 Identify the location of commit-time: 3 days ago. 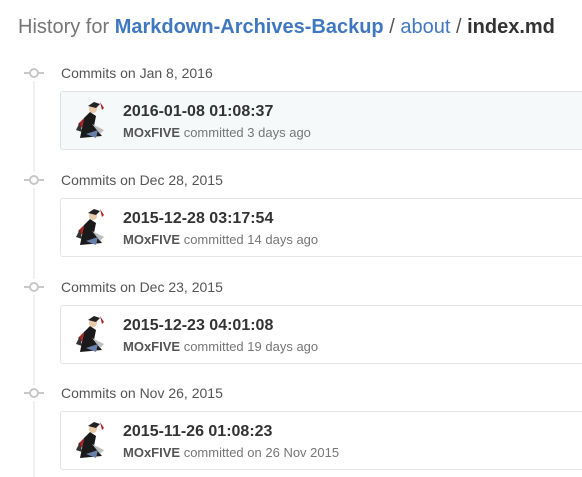
(279, 132).